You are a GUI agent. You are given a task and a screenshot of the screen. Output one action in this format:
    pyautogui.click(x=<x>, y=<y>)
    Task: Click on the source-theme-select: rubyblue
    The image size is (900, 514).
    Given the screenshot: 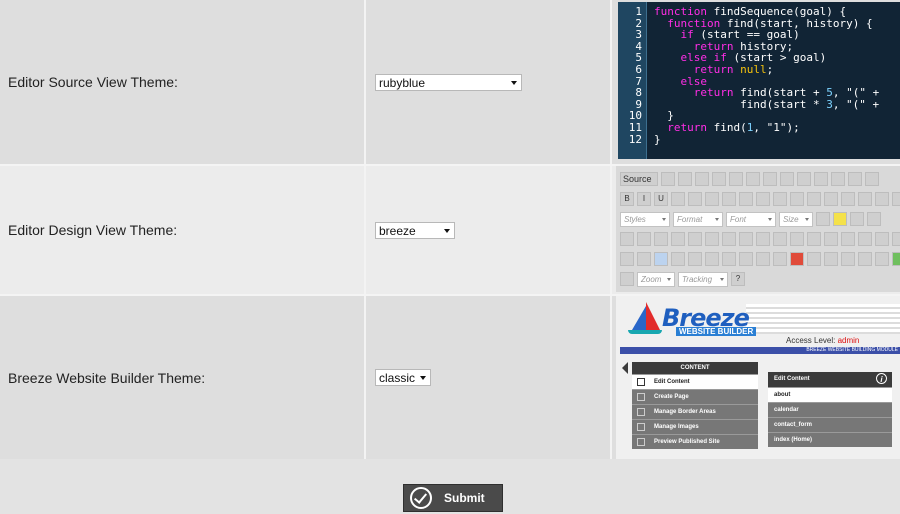 What is the action you would take?
    pyautogui.click(x=448, y=82)
    